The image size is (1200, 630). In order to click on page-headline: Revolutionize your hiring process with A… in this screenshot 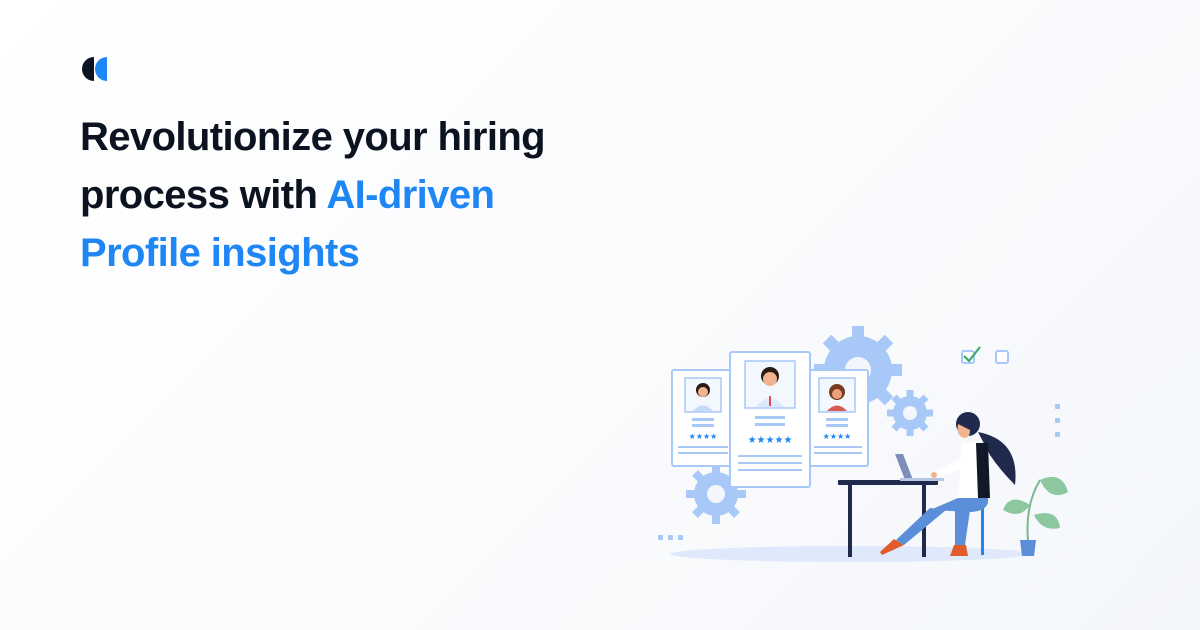, I will do `click(400, 195)`.